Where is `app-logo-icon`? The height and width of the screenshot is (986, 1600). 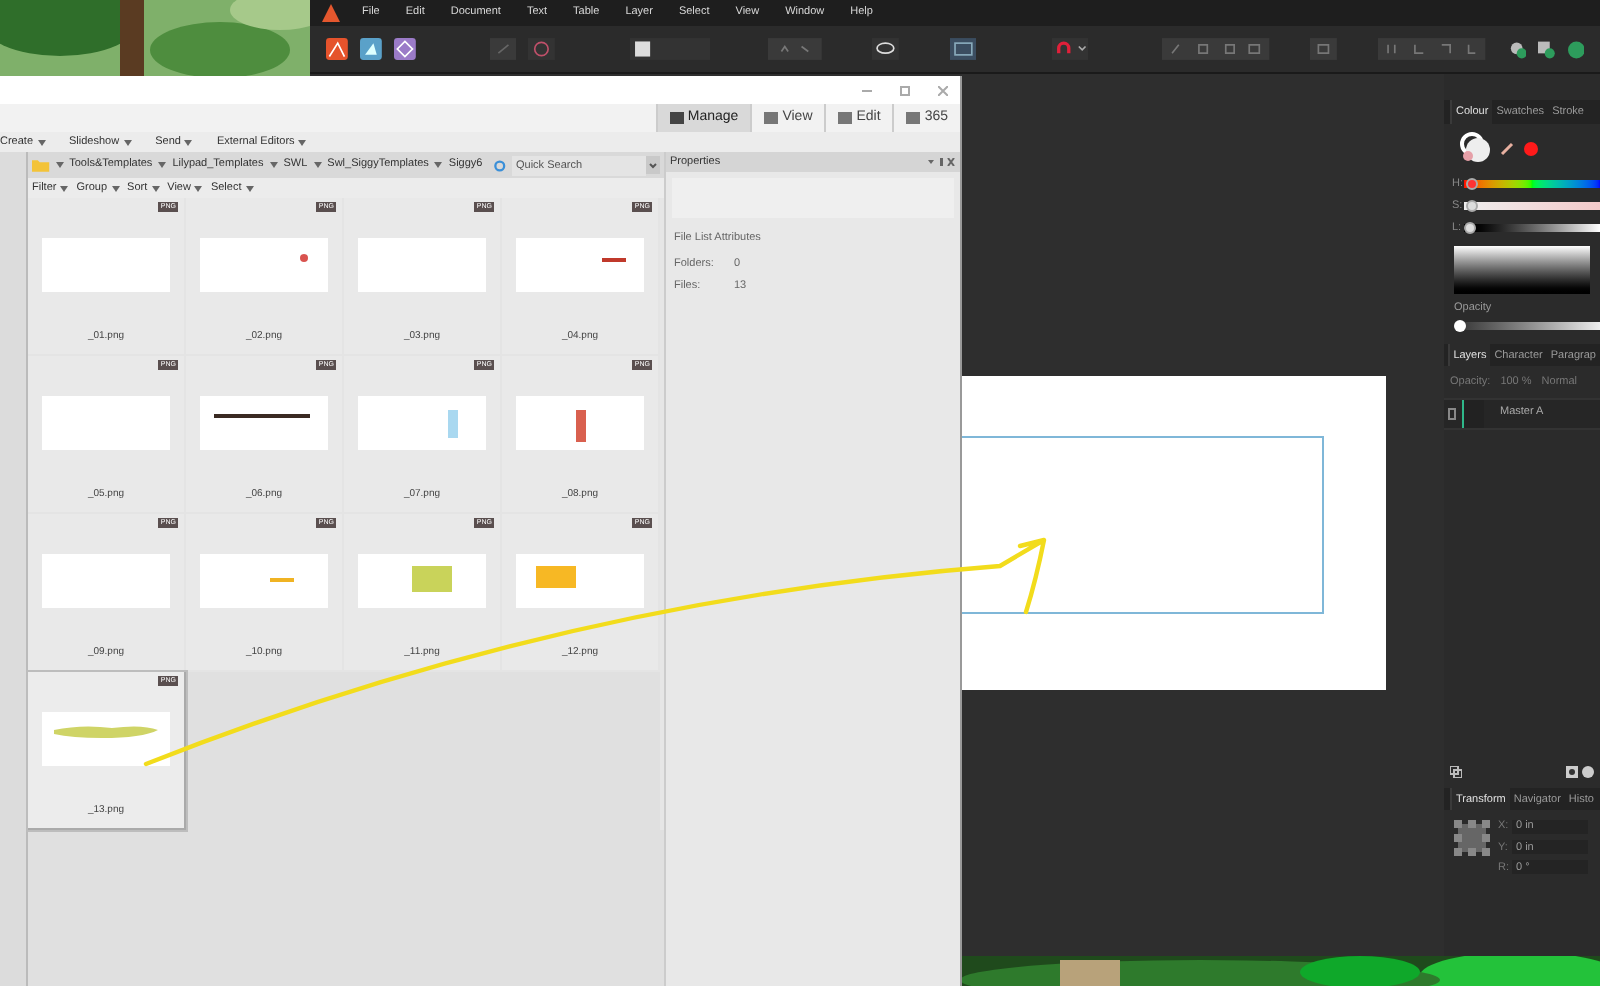 app-logo-icon is located at coordinates (331, 13).